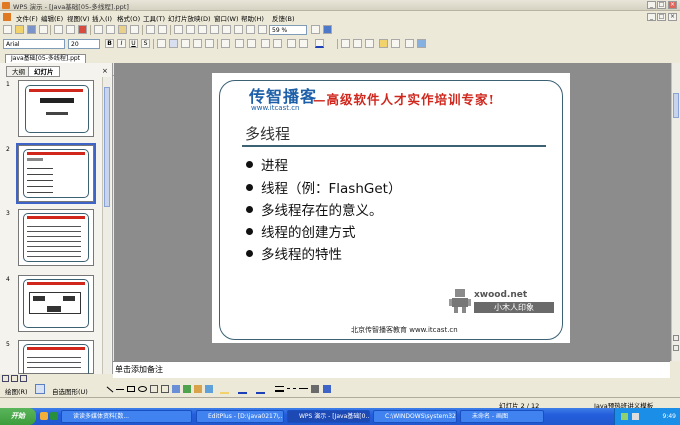  Describe the element at coordinates (161, 43) in the screenshot. I see `align-left-icon` at that location.